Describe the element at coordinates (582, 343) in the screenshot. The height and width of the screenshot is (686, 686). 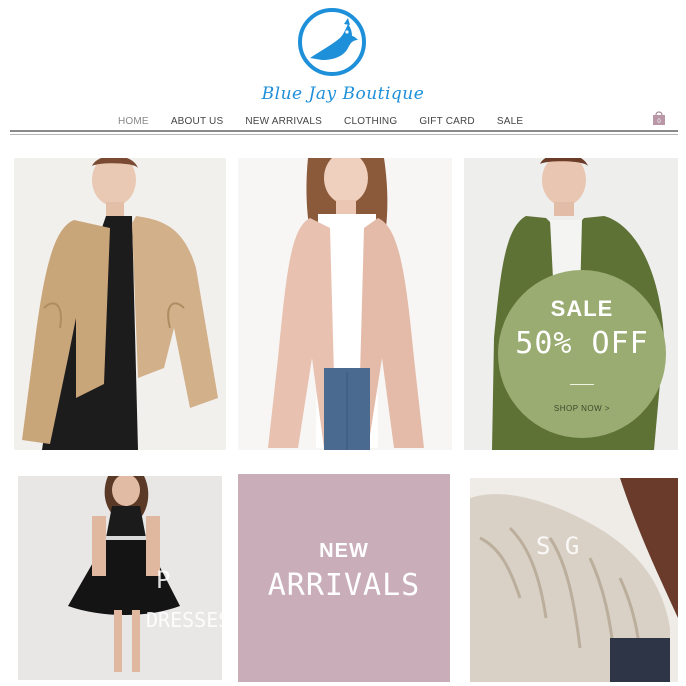
I see `sale-discount: 50% OFF` at that location.